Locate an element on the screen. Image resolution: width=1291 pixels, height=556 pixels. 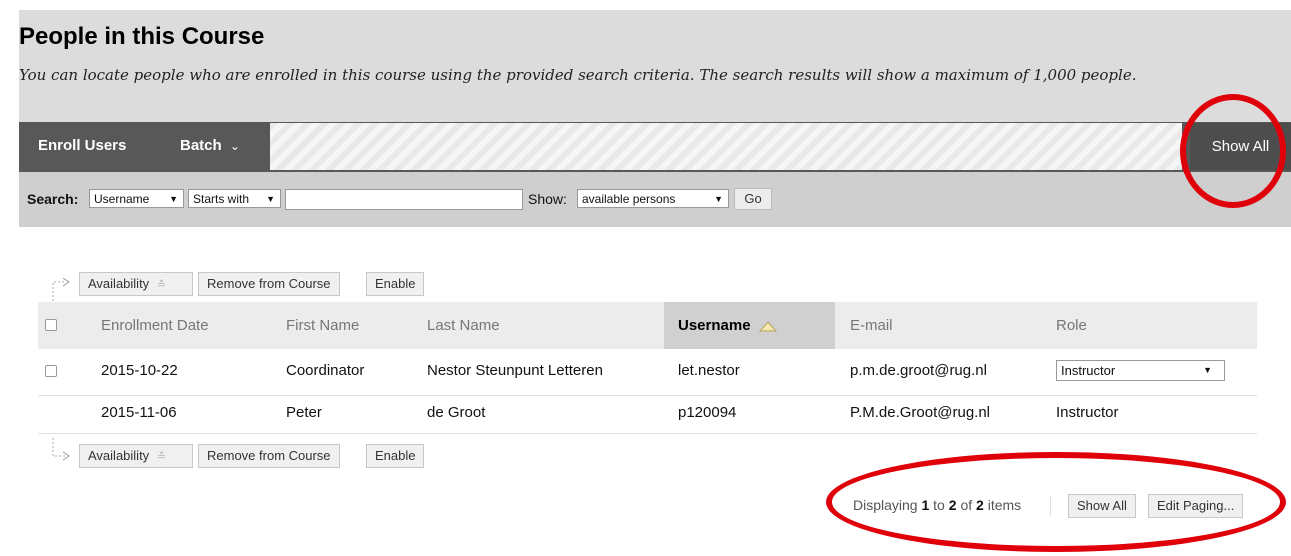
search-operator-value: Starts with is located at coordinates (221, 199).